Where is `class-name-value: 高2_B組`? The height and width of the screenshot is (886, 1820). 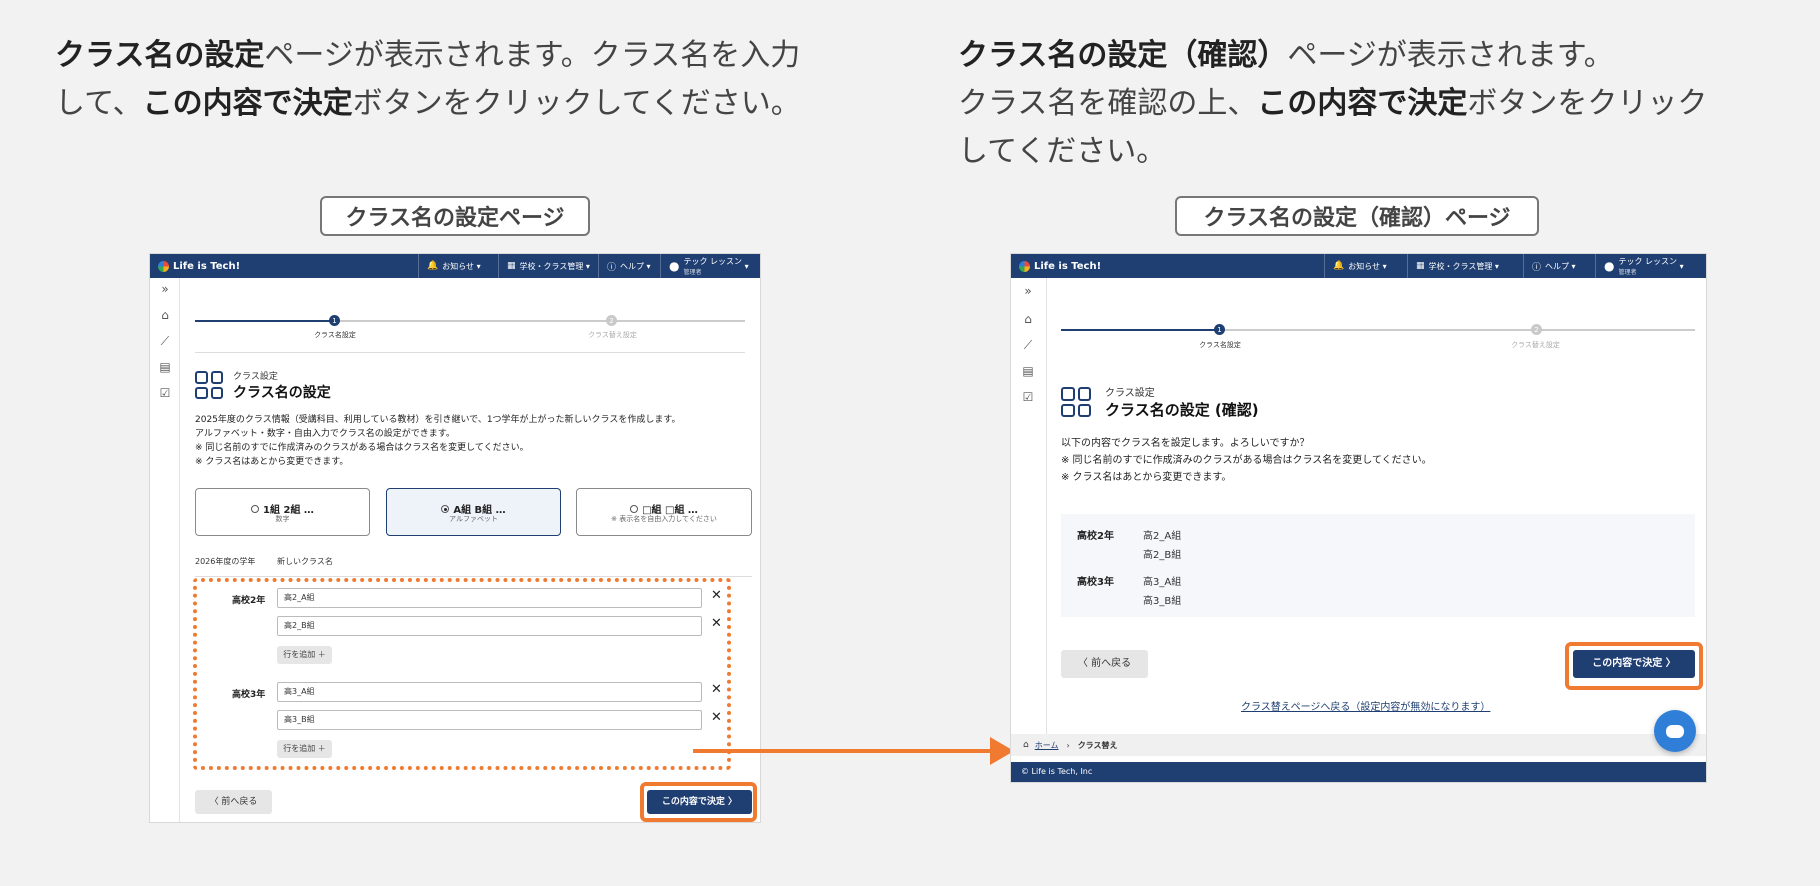
class-name-value: 高2_B組 is located at coordinates (1162, 555).